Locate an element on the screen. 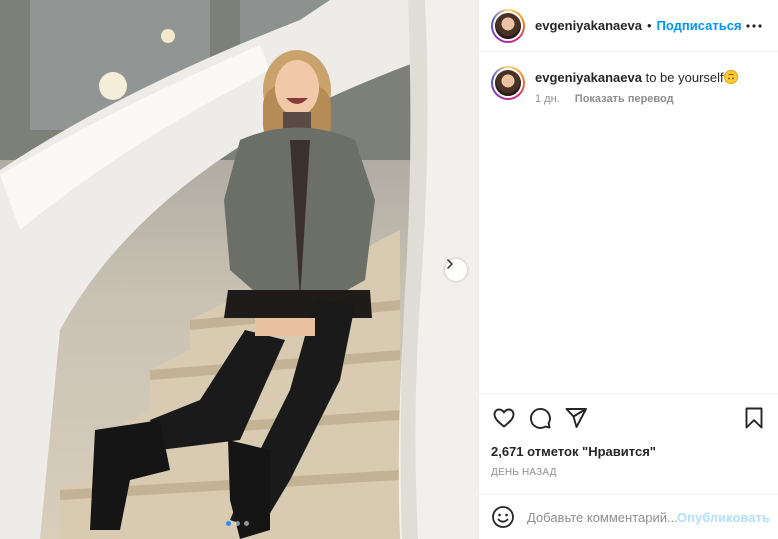 This screenshot has width=778, height=539. show-translation-button: Показать перевод is located at coordinates (624, 99).